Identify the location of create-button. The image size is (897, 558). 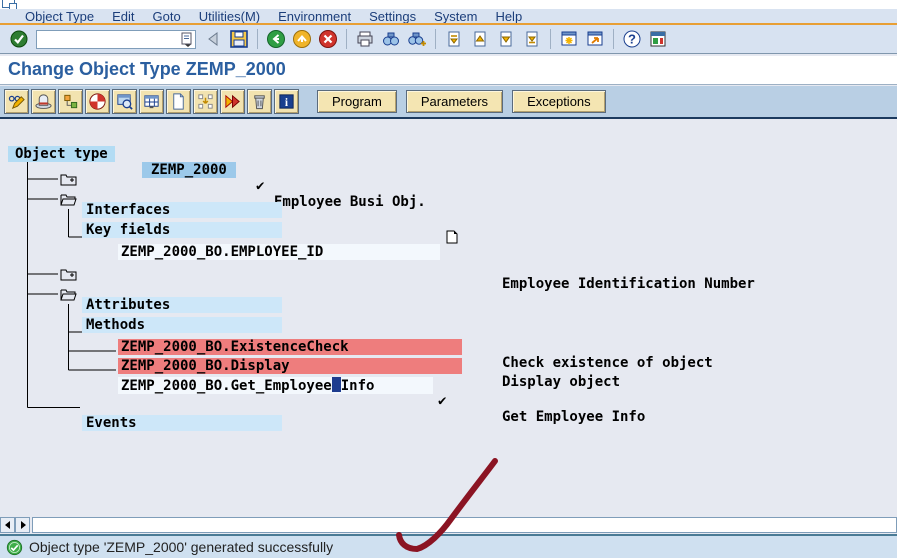
(178, 101).